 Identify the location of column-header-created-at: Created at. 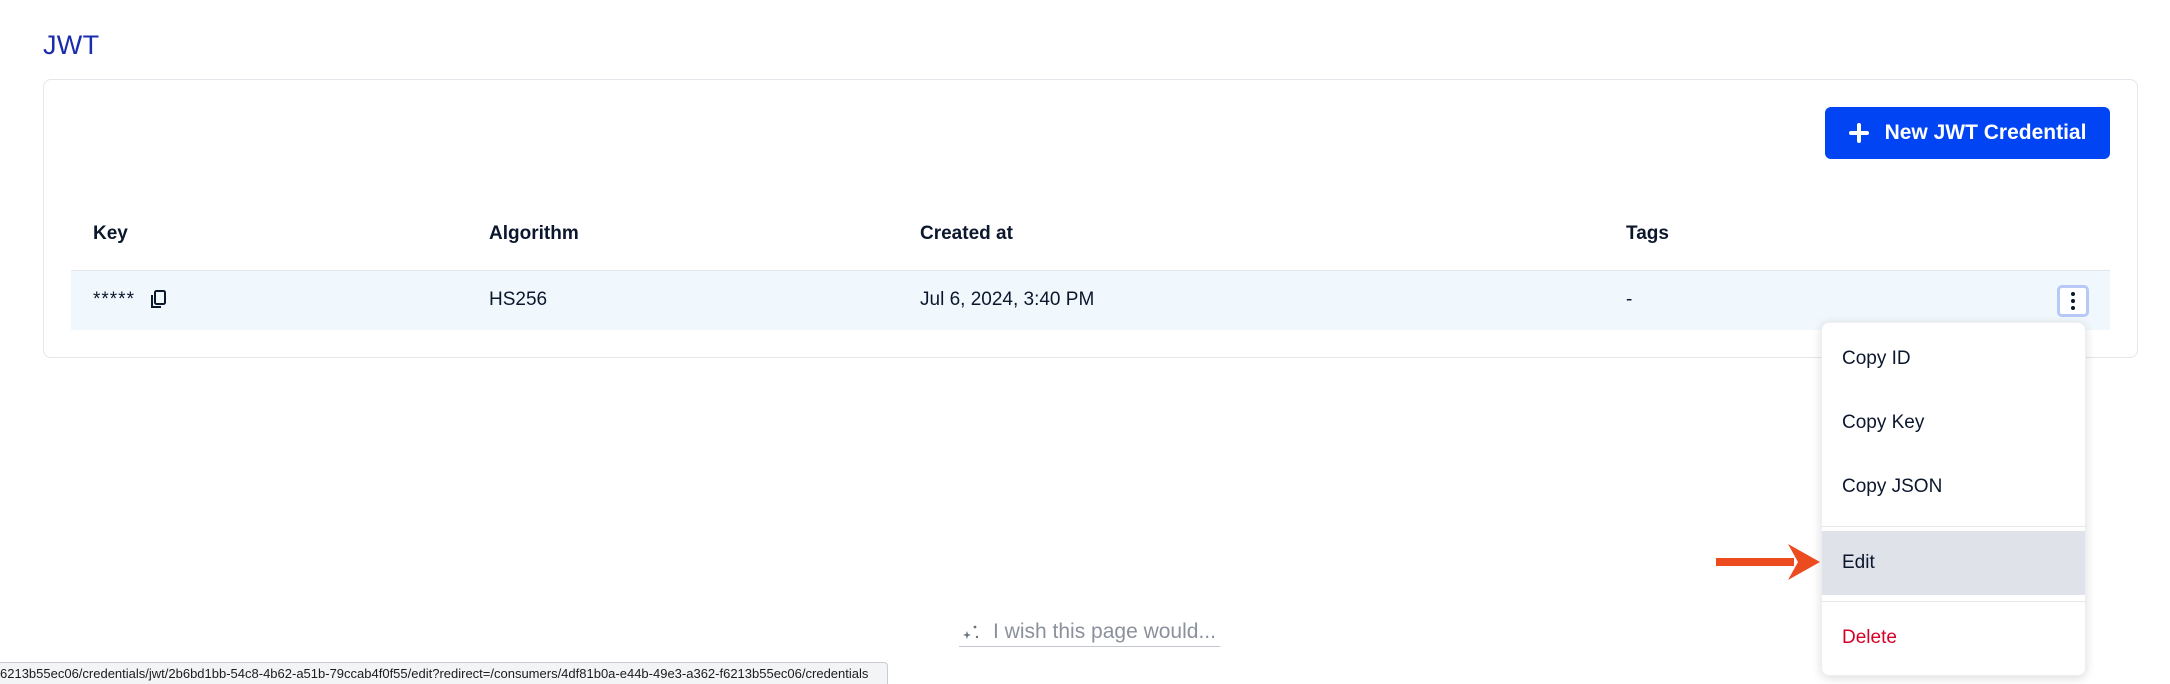
(966, 234).